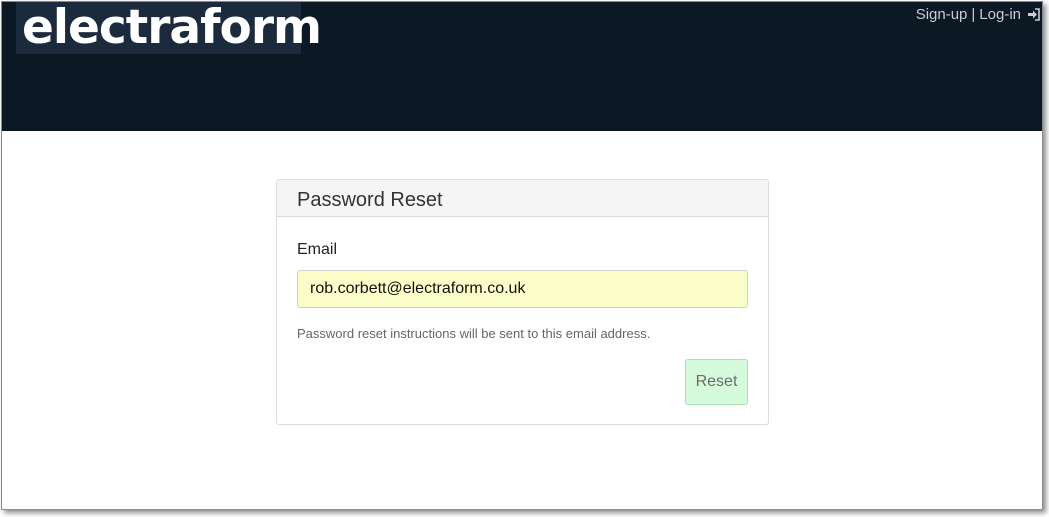  Describe the element at coordinates (370, 200) in the screenshot. I see `card-title: Password Reset` at that location.